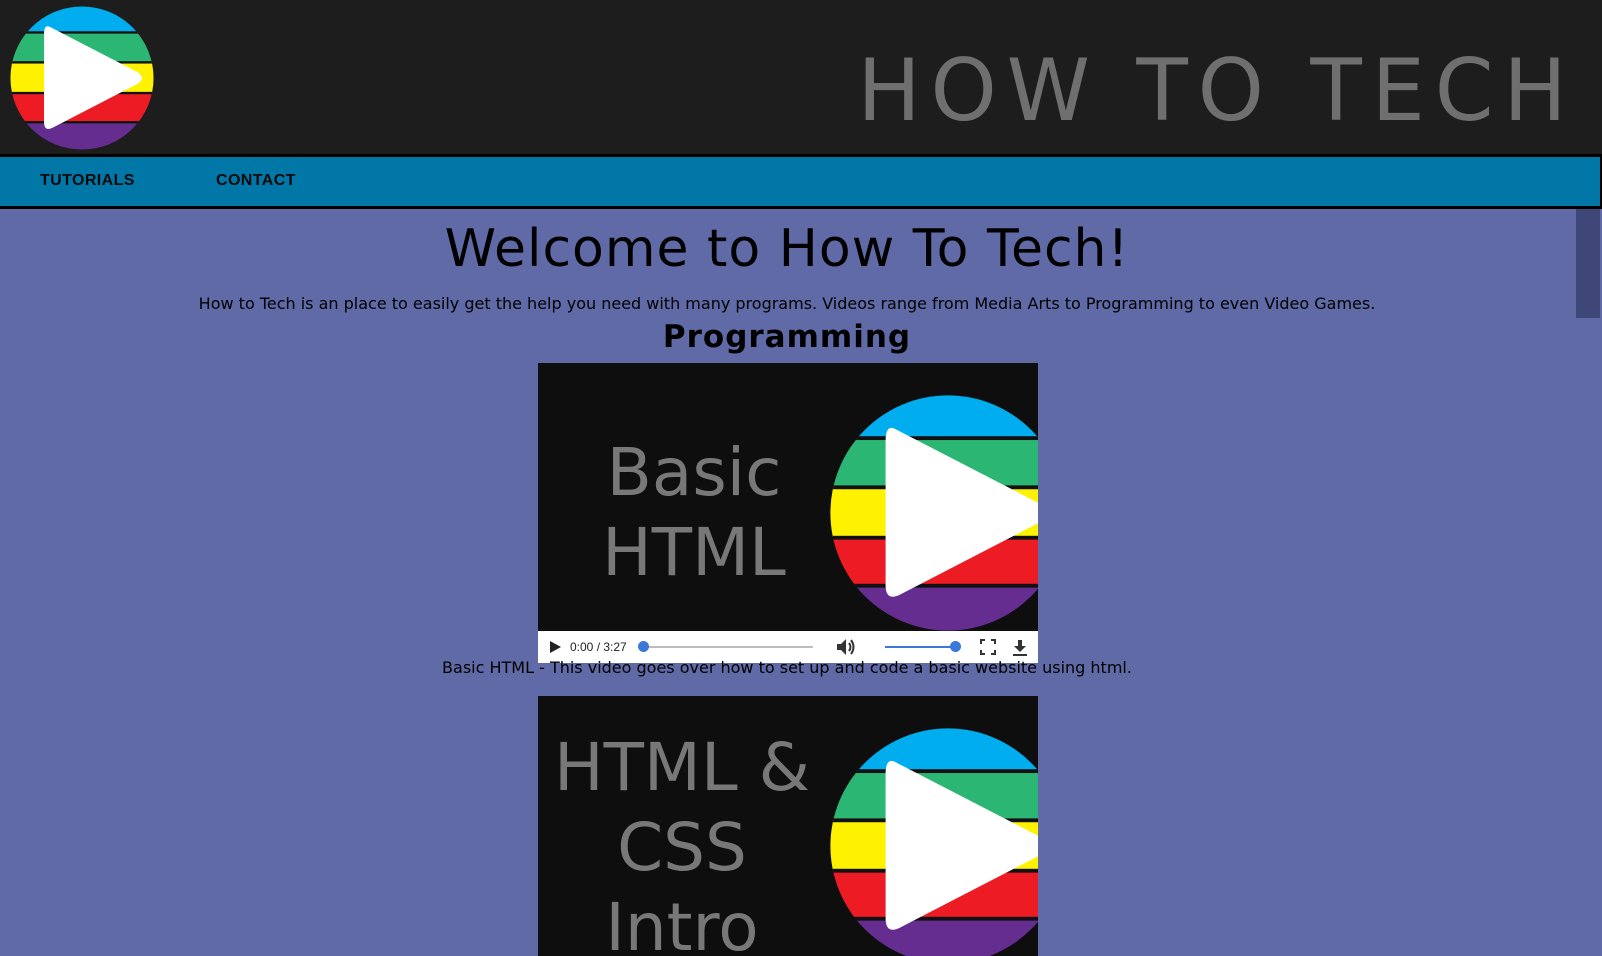 Image resolution: width=1602 pixels, height=956 pixels. What do you see at coordinates (725, 646) in the screenshot?
I see `seek-bar` at bounding box center [725, 646].